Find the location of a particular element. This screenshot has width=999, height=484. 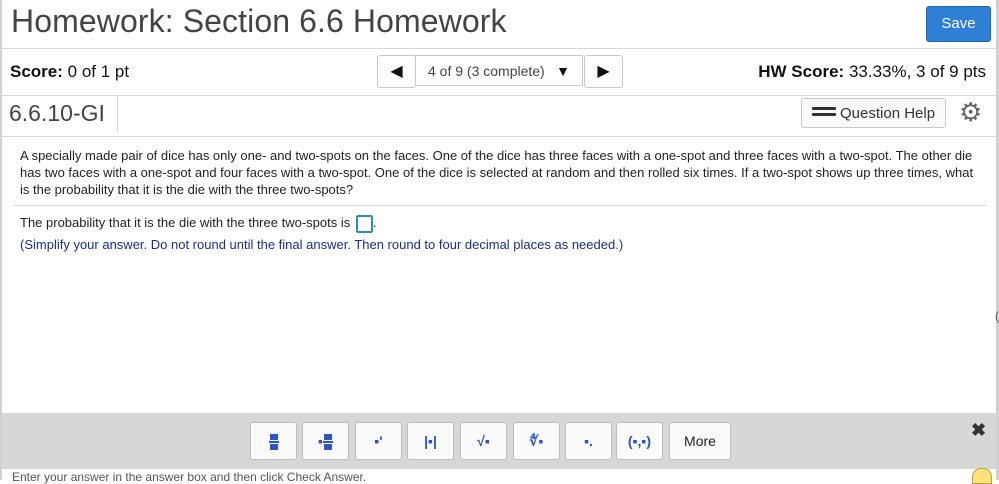

list-icon is located at coordinates (824, 114).